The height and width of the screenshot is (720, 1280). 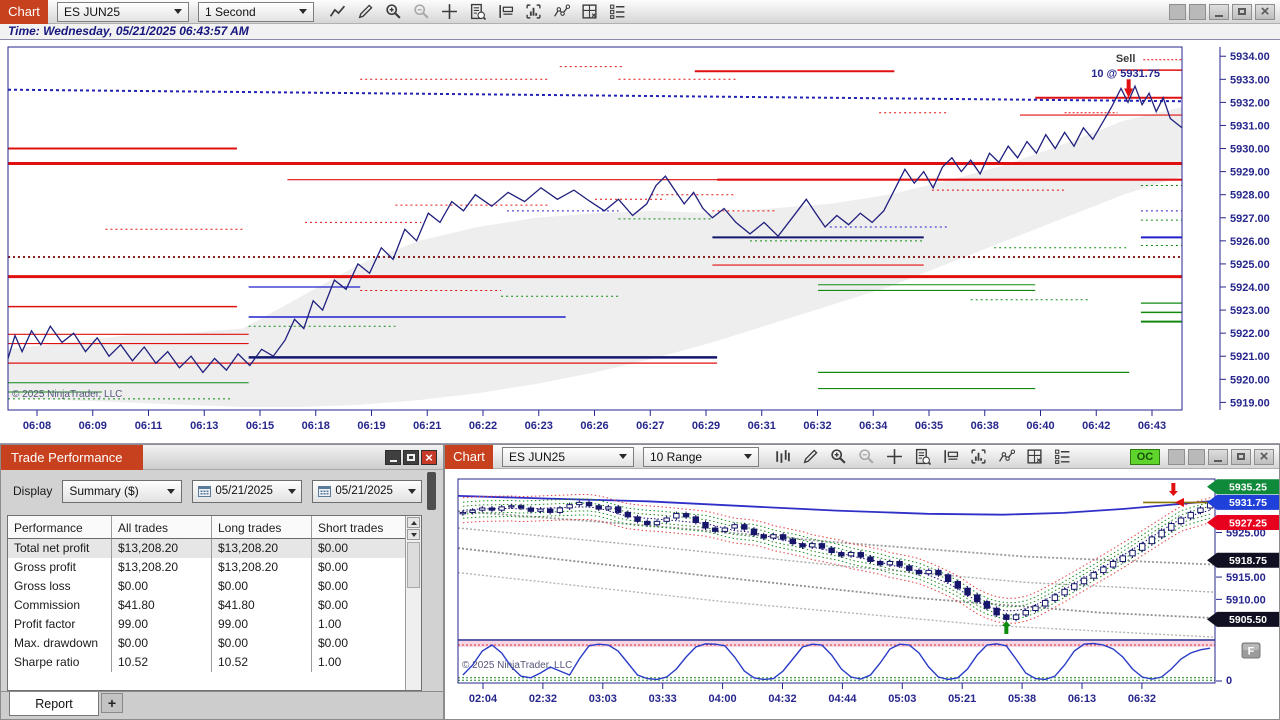 I want to click on x-axis-label: 03:33, so click(x=663, y=699).